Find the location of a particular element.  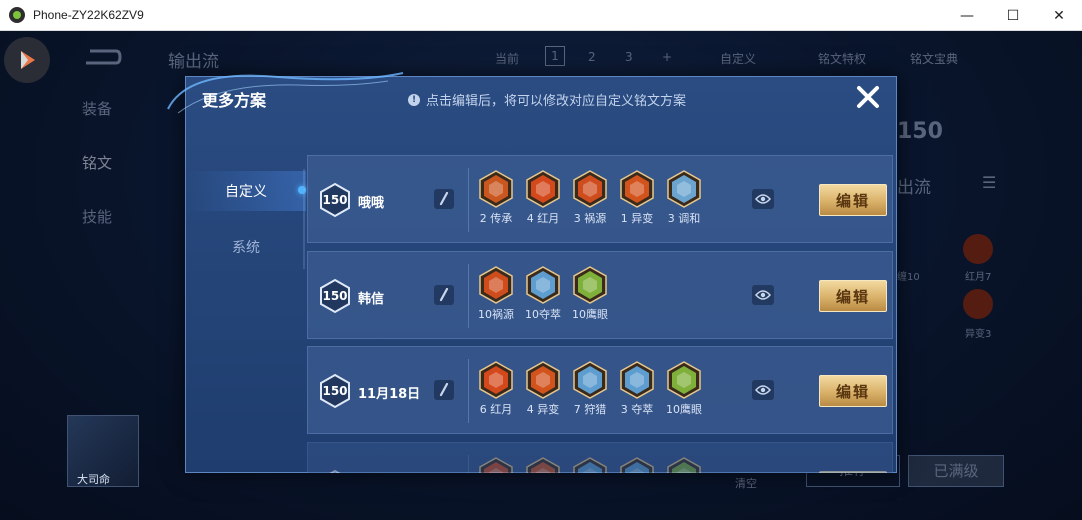

rune-label: 3 夺萃 is located at coordinates (637, 409).